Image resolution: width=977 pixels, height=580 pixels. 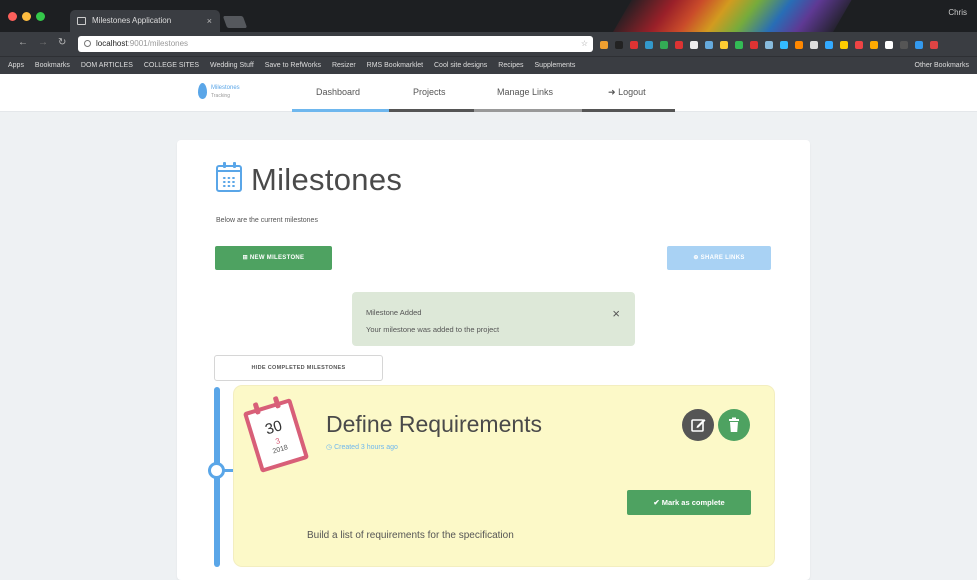 What do you see at coordinates (298, 368) in the screenshot?
I see `hide-completed-button: HIDE COMPLETED MILESTONES` at bounding box center [298, 368].